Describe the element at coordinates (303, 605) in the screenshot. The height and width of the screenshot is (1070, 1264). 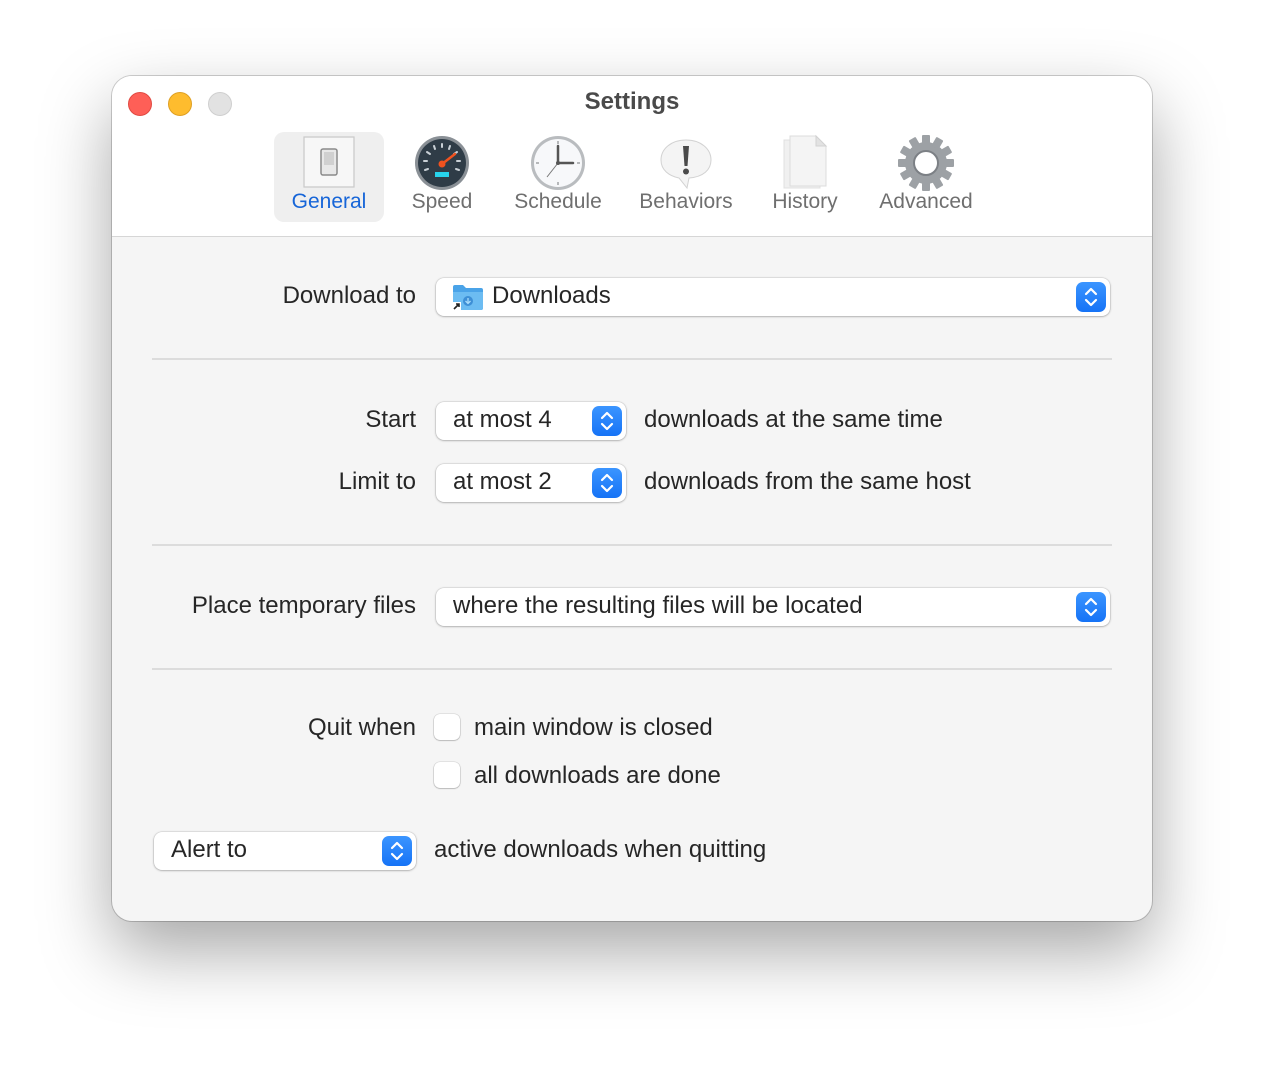
I see `temp-files-label: Place temporary files` at that location.